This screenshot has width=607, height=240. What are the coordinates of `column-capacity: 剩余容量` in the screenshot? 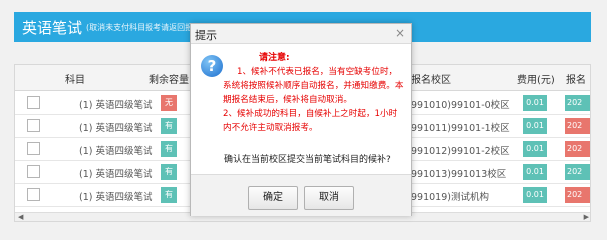 It's located at (169, 80).